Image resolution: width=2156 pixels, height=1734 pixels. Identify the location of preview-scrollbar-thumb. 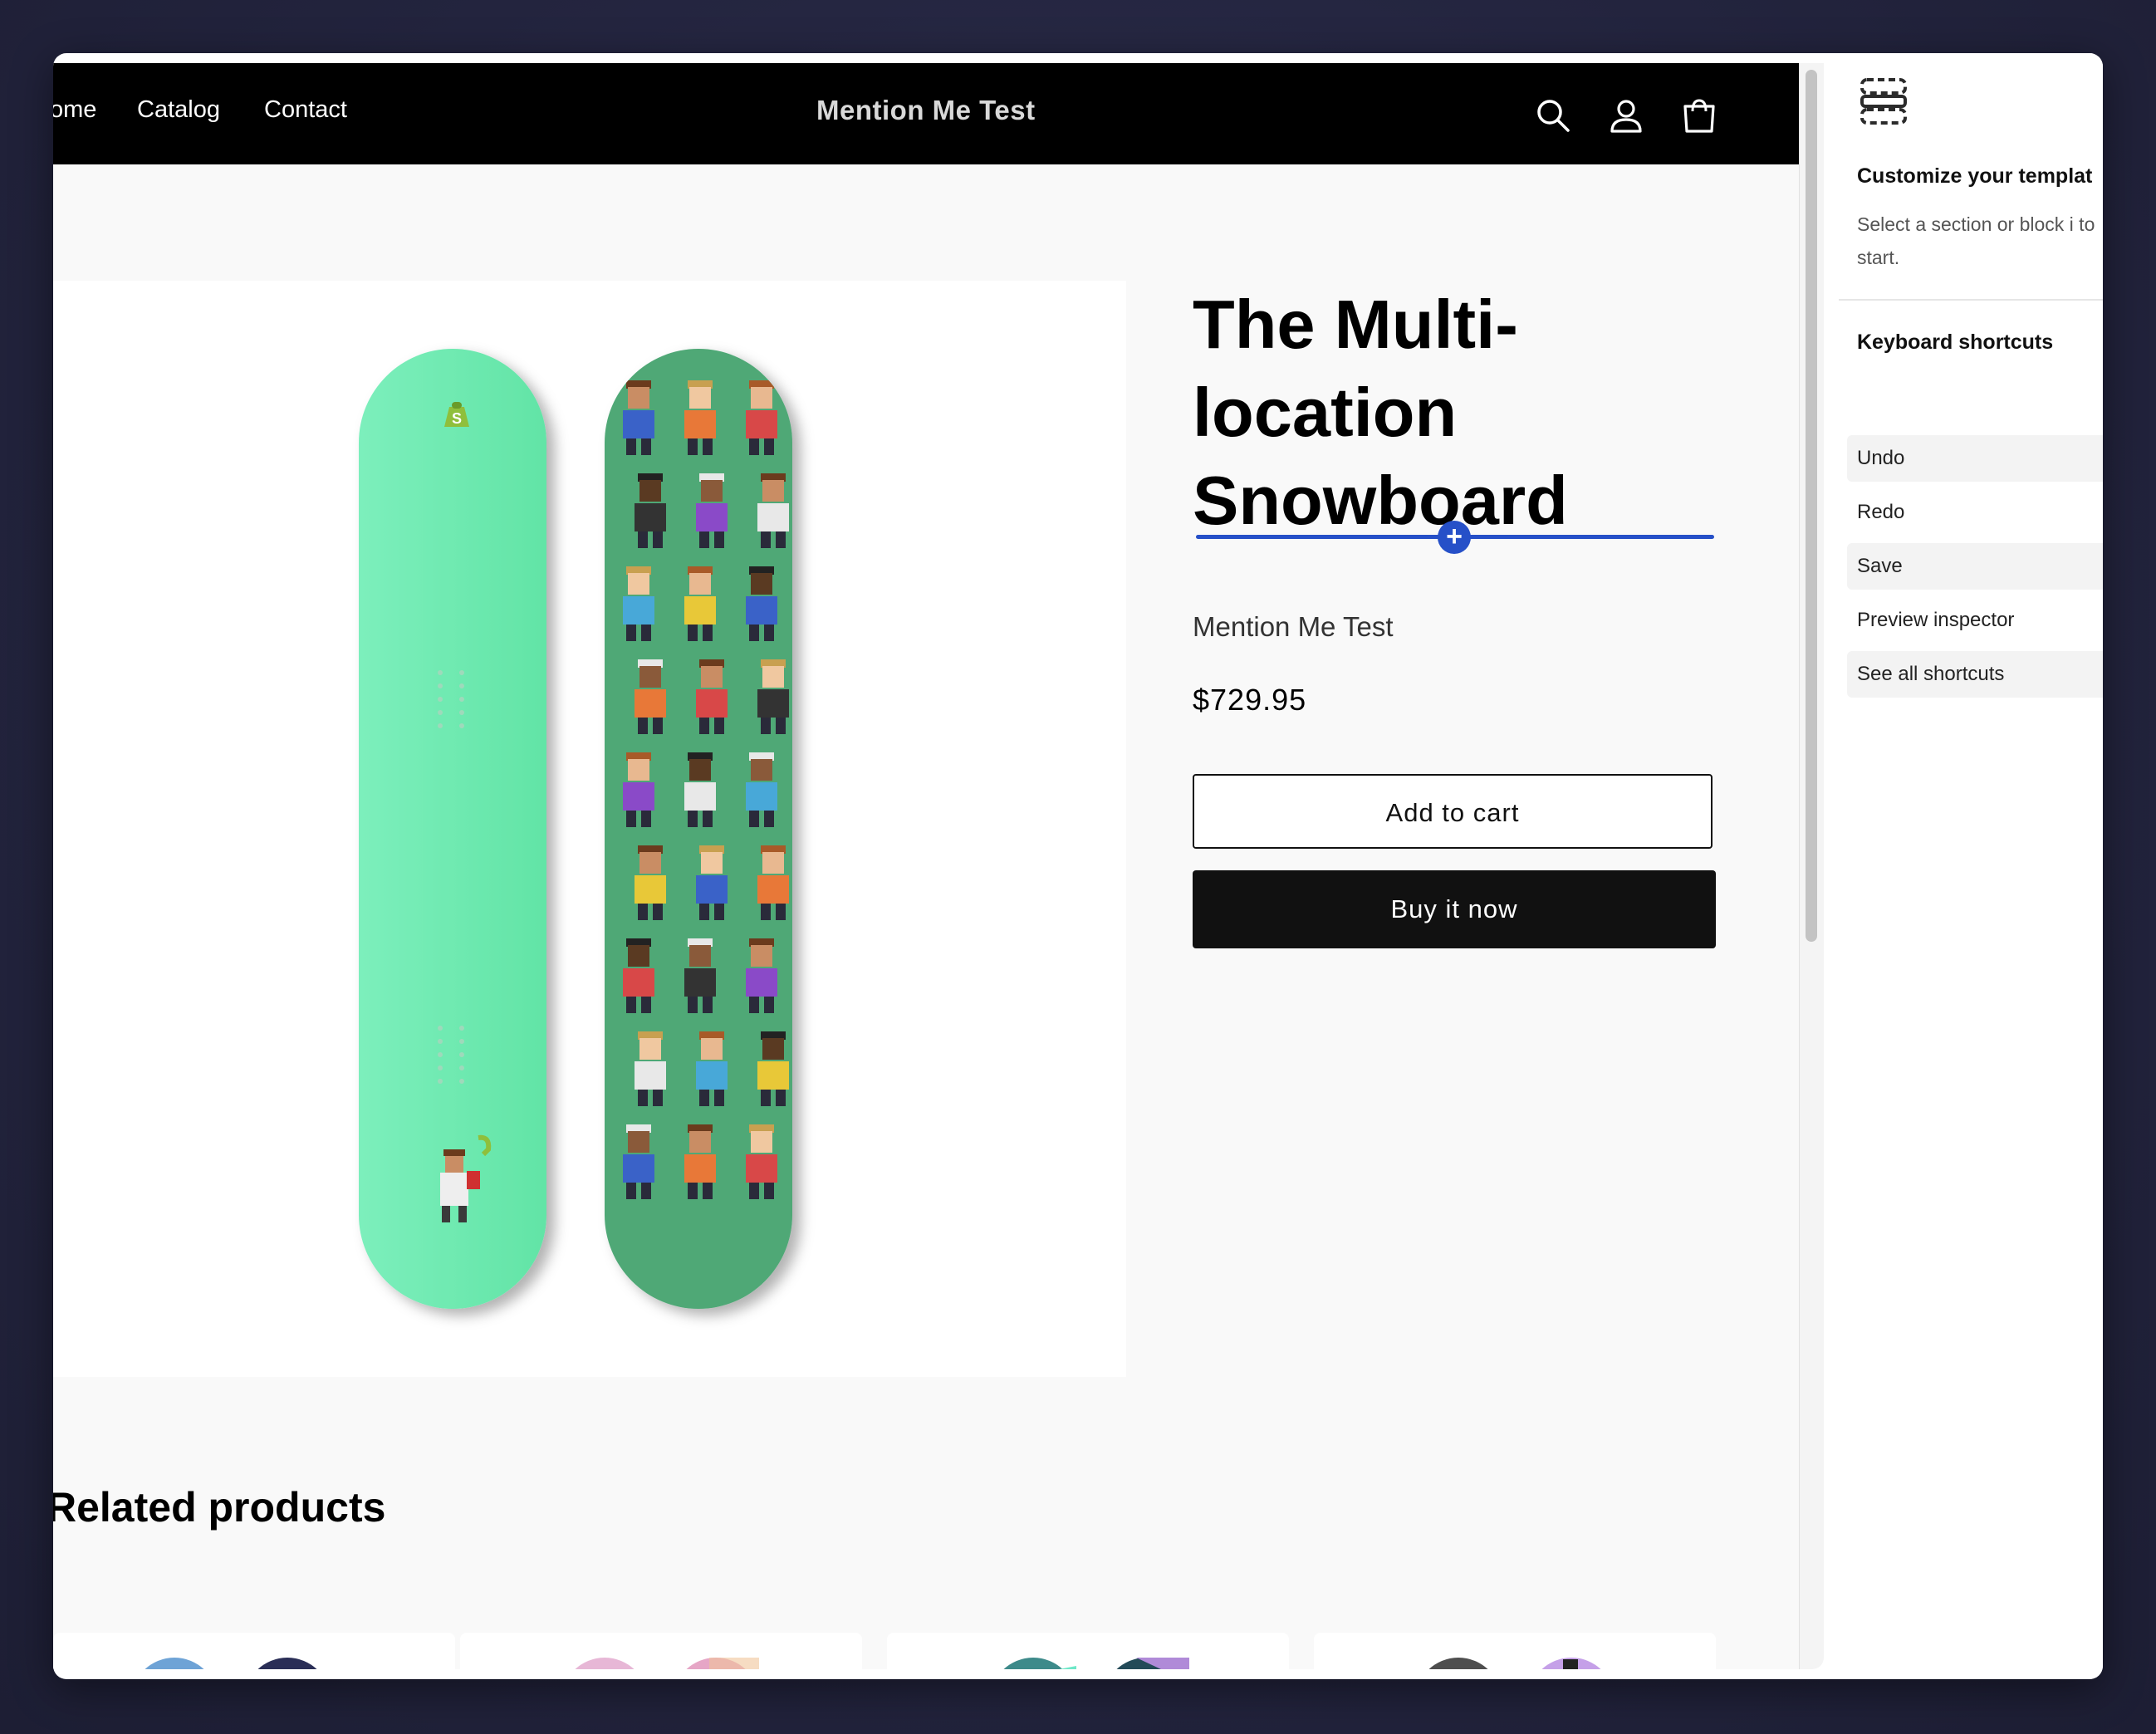
(1811, 506).